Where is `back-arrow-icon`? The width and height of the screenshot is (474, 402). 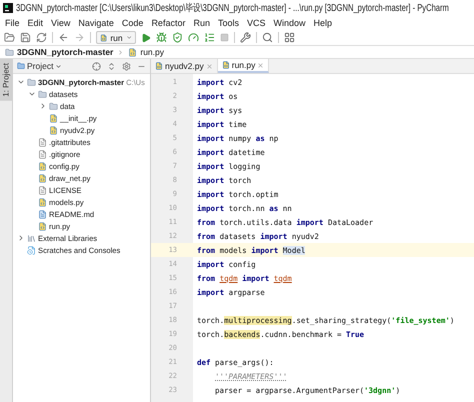
back-arrow-icon is located at coordinates (63, 37).